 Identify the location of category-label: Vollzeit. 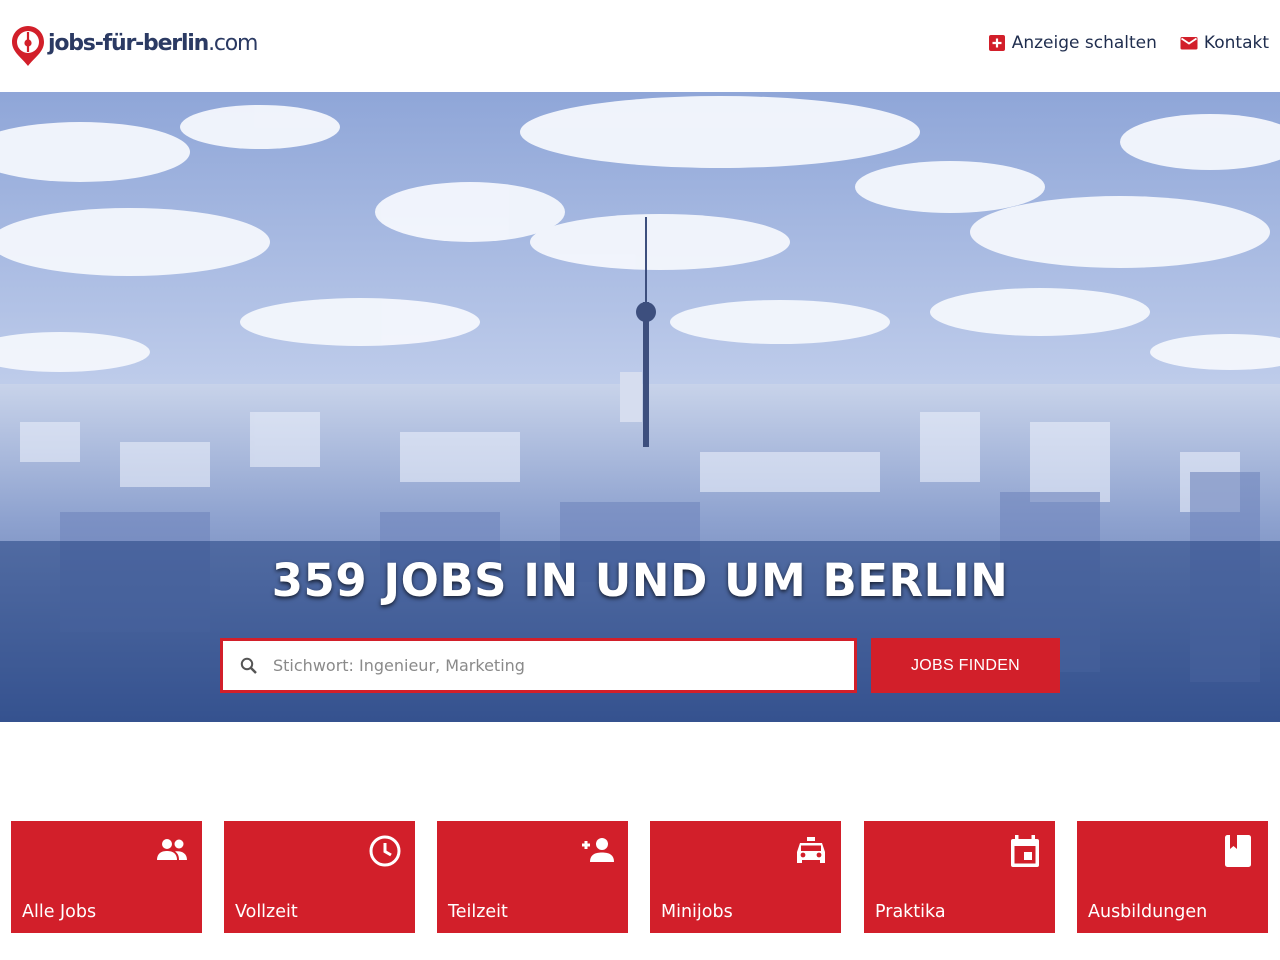
(266, 912).